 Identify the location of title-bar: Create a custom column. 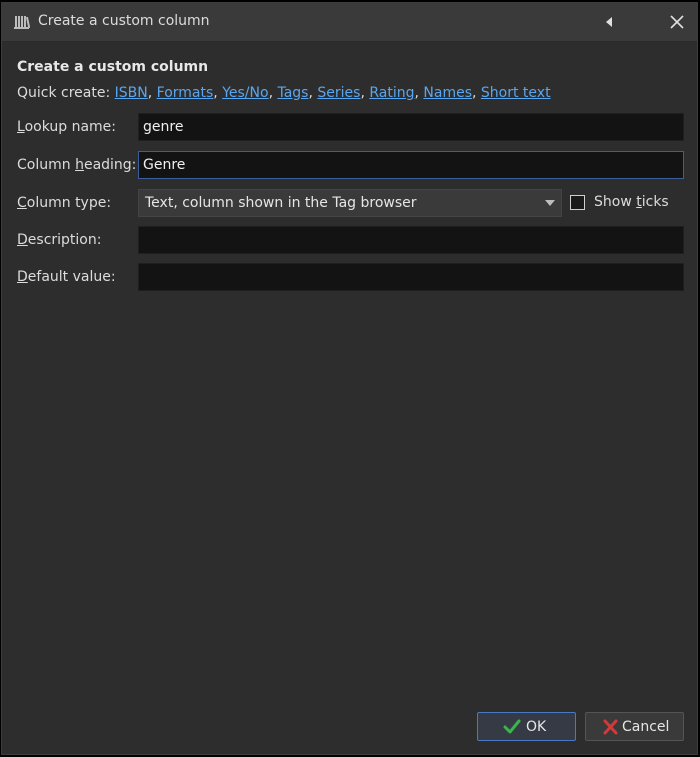
(349, 22).